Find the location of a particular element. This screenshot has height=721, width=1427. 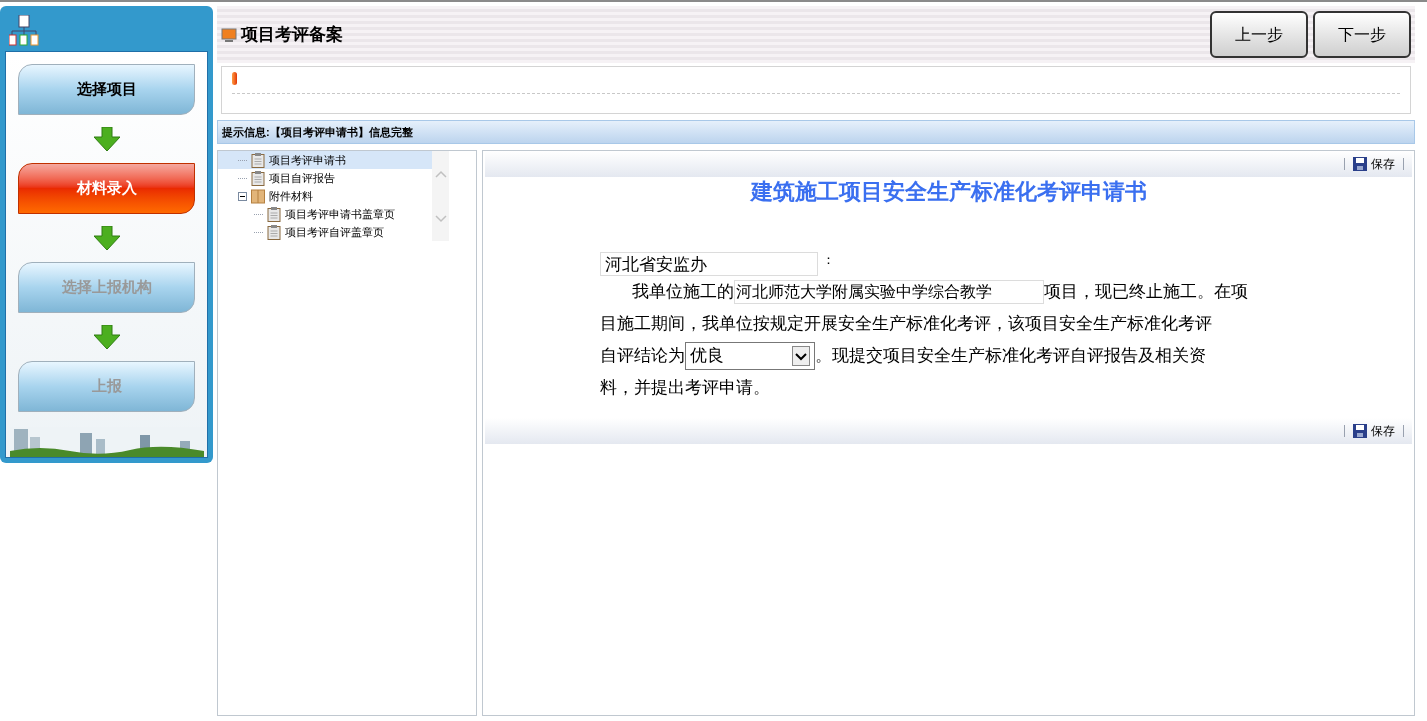

body-text: 项目，现已终止施工。在项 is located at coordinates (1146, 292).